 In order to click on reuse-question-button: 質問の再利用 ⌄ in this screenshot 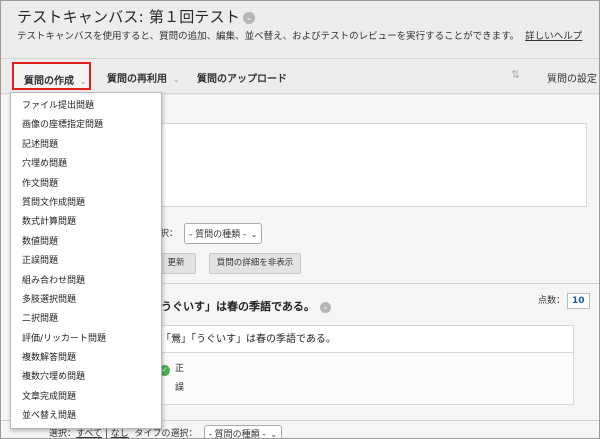, I will do `click(143, 77)`.